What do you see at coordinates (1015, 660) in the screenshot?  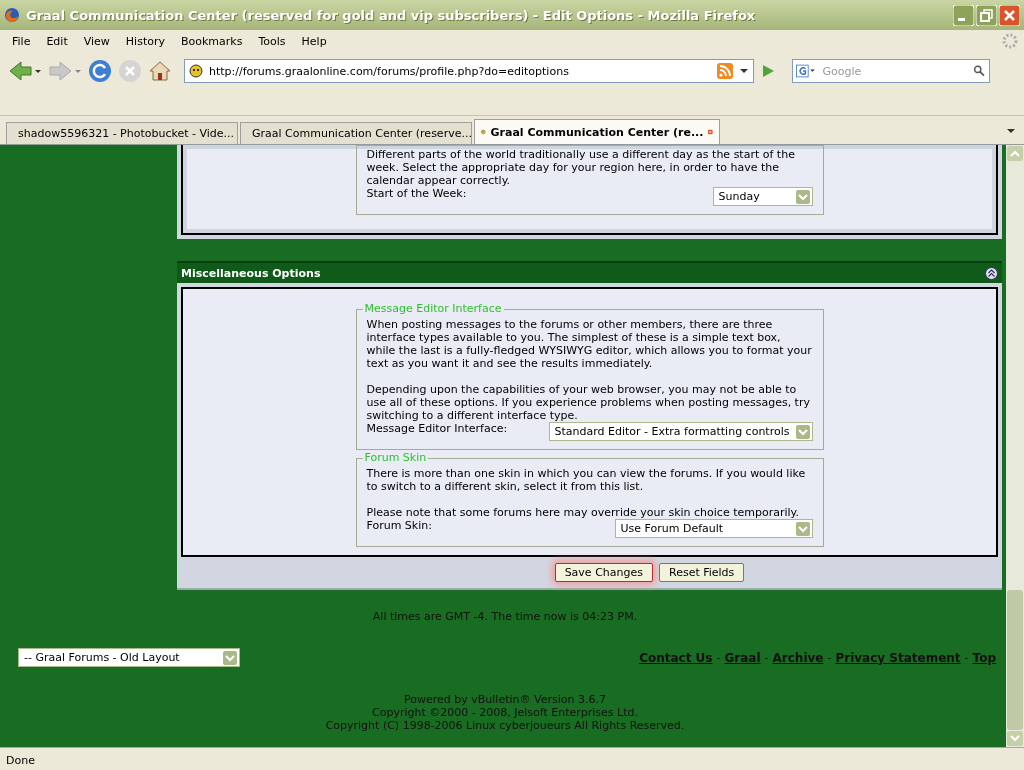 I see `scroll-thumb` at bounding box center [1015, 660].